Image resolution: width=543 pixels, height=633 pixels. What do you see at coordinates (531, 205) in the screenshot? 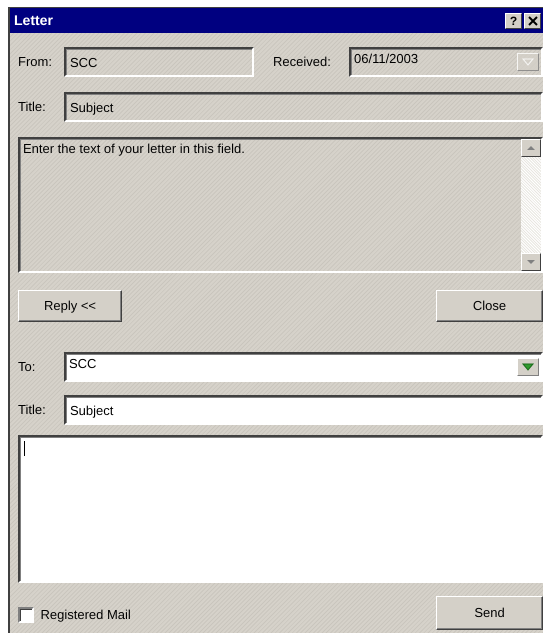
I see `scrollbar` at bounding box center [531, 205].